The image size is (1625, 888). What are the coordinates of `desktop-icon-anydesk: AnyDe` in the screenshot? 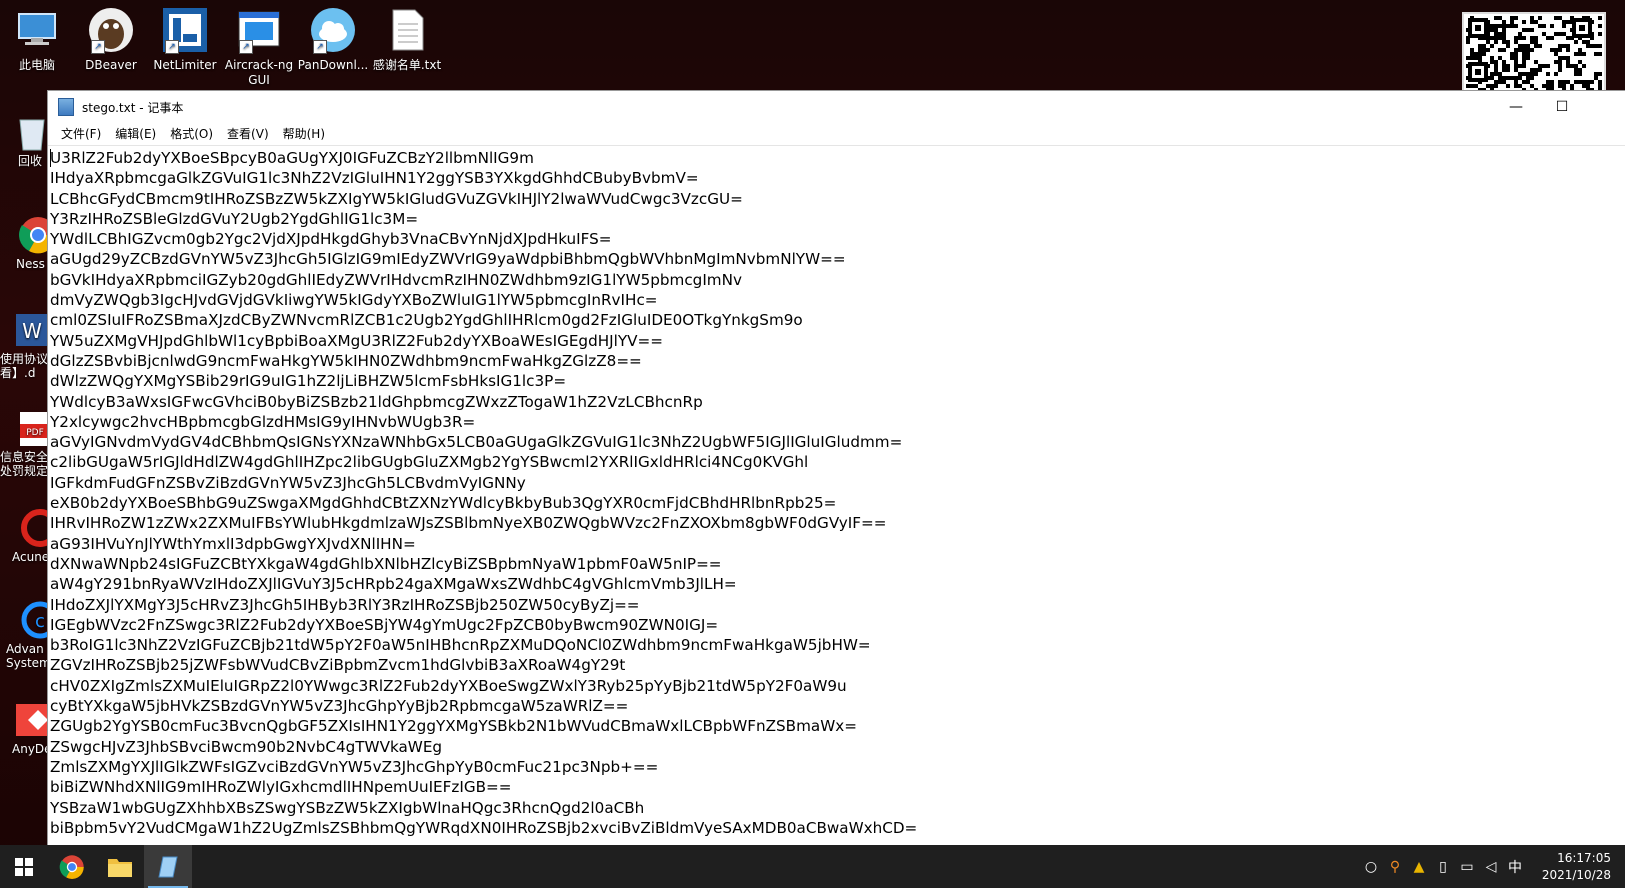 It's located at (24, 728).